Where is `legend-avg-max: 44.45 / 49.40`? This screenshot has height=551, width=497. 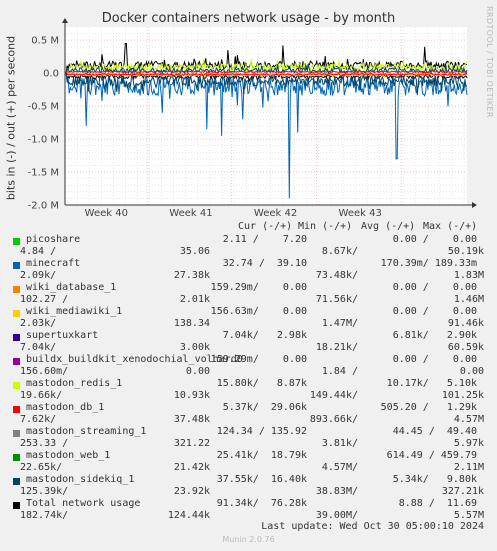
legend-avg-max: 44.45 / 49.40 is located at coordinates (425, 431).